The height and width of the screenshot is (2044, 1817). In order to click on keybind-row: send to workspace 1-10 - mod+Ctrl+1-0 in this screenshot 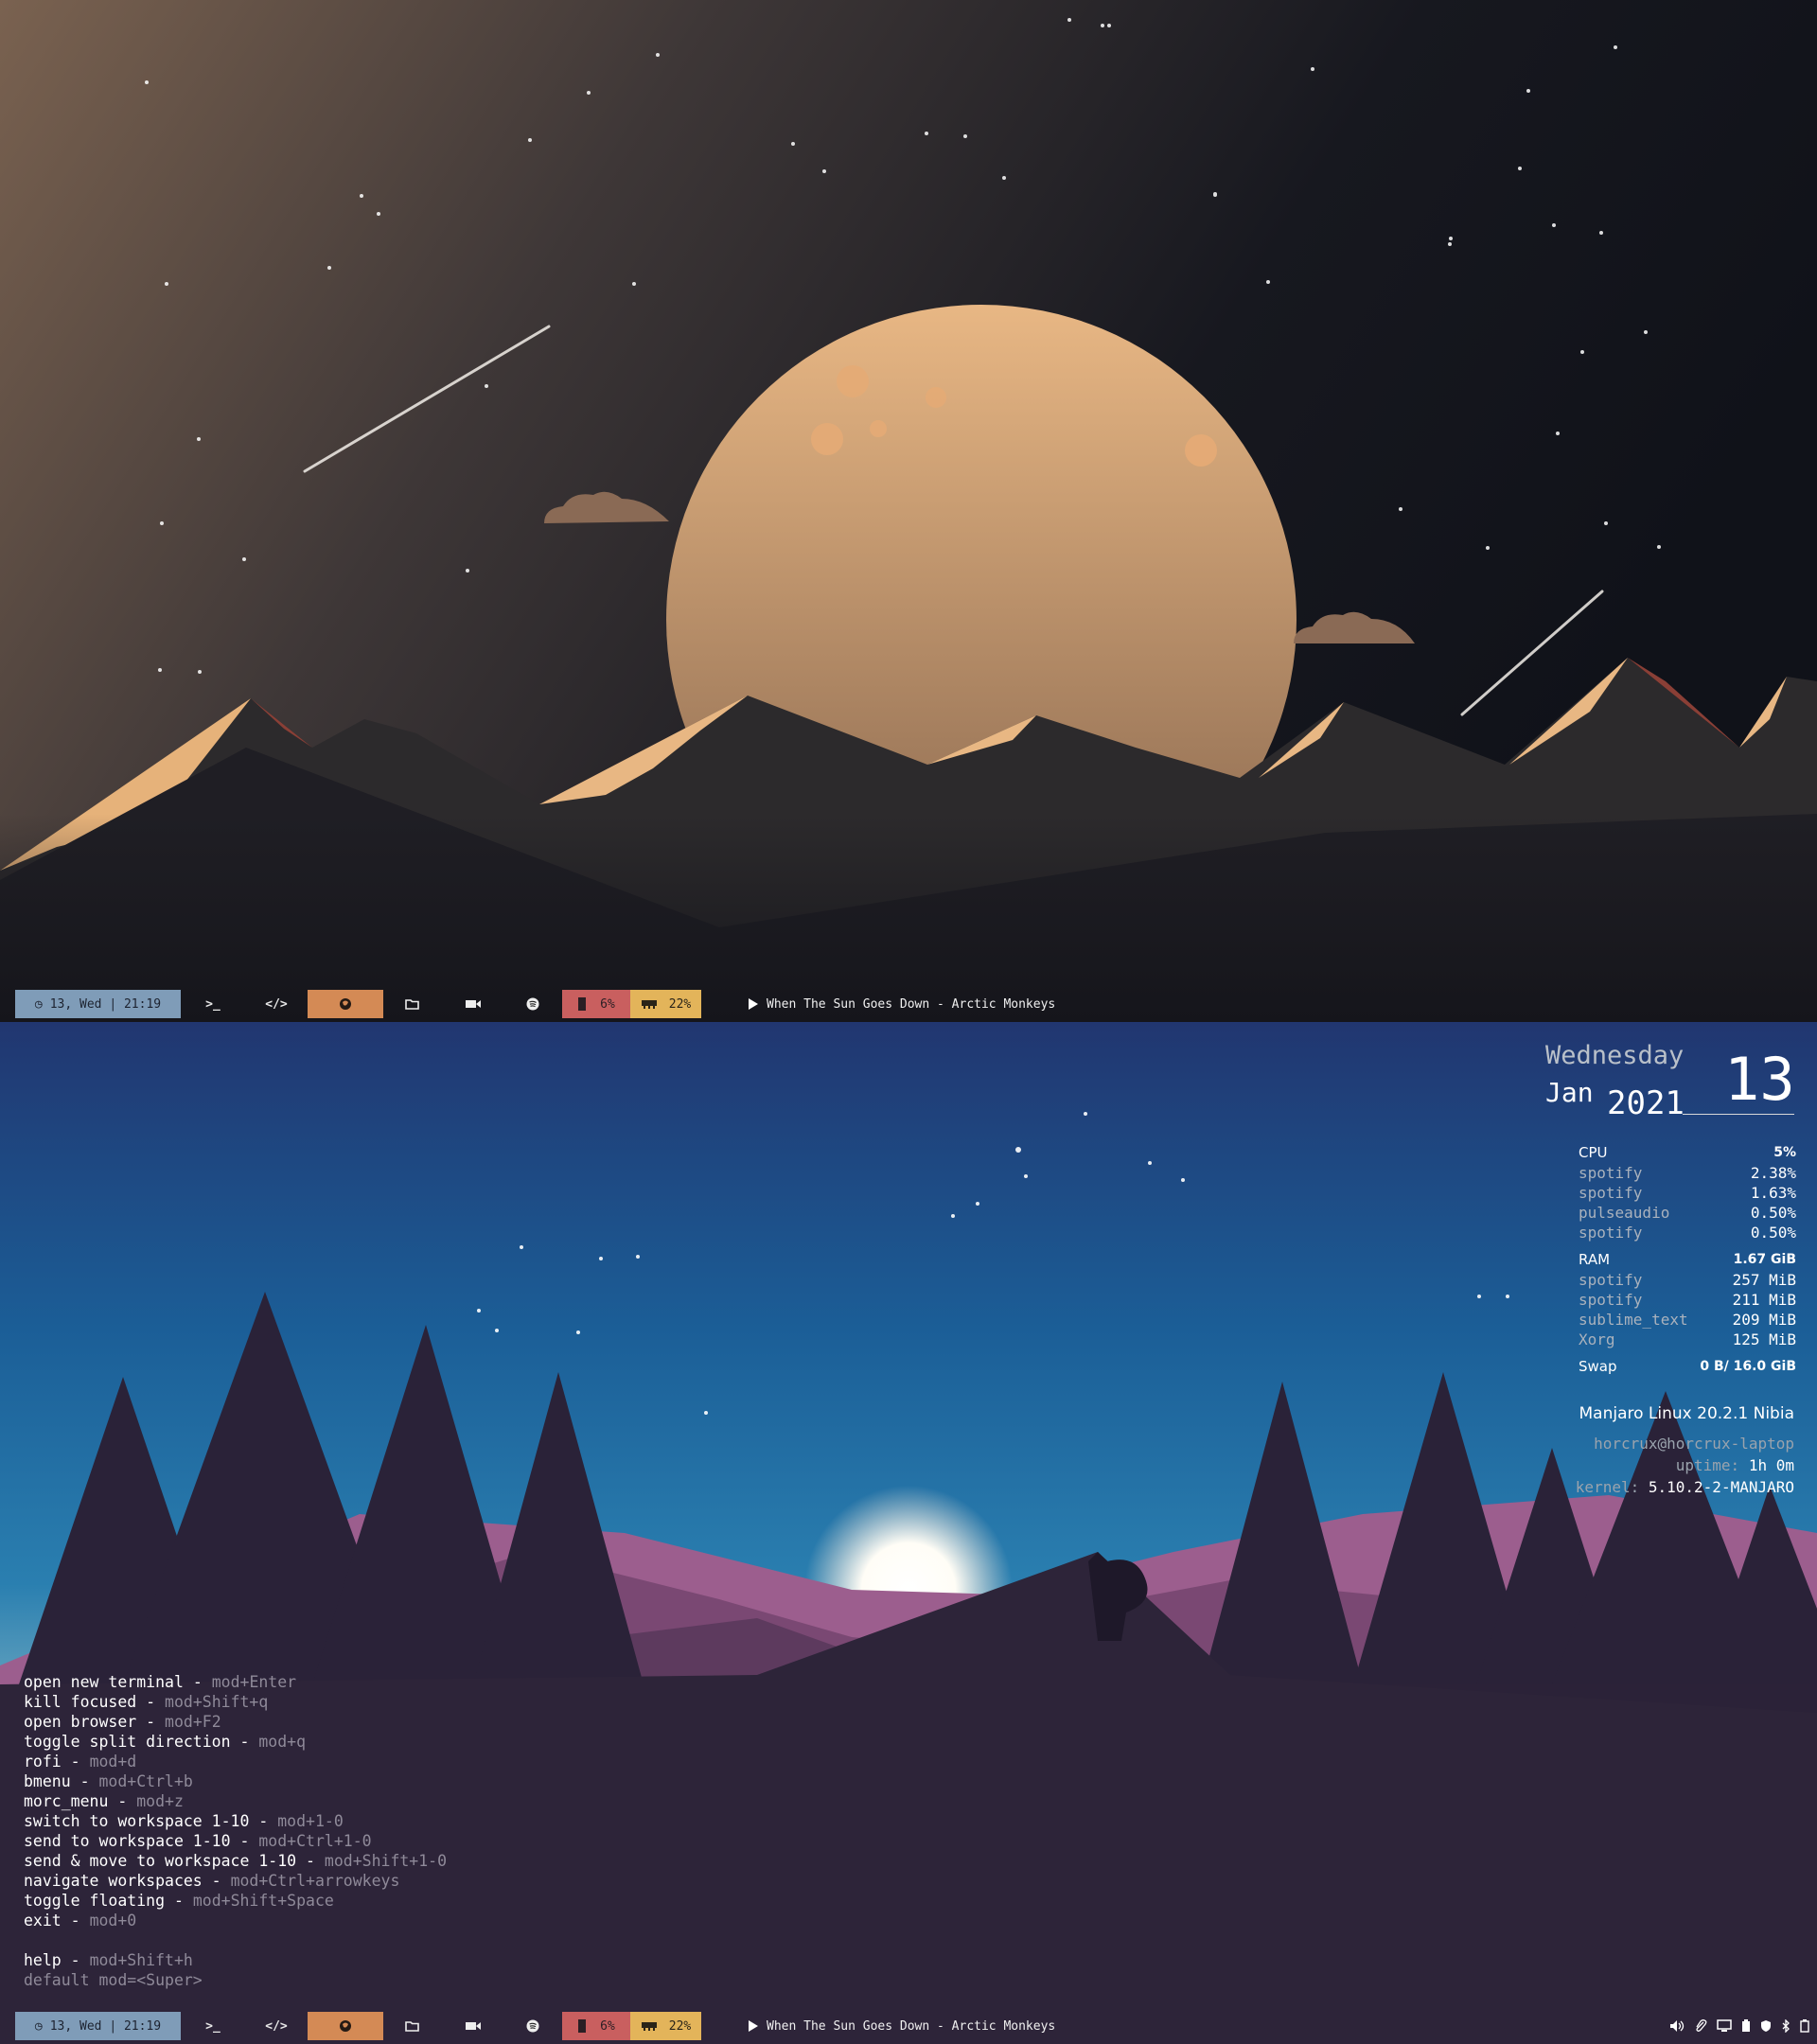, I will do `click(198, 1841)`.